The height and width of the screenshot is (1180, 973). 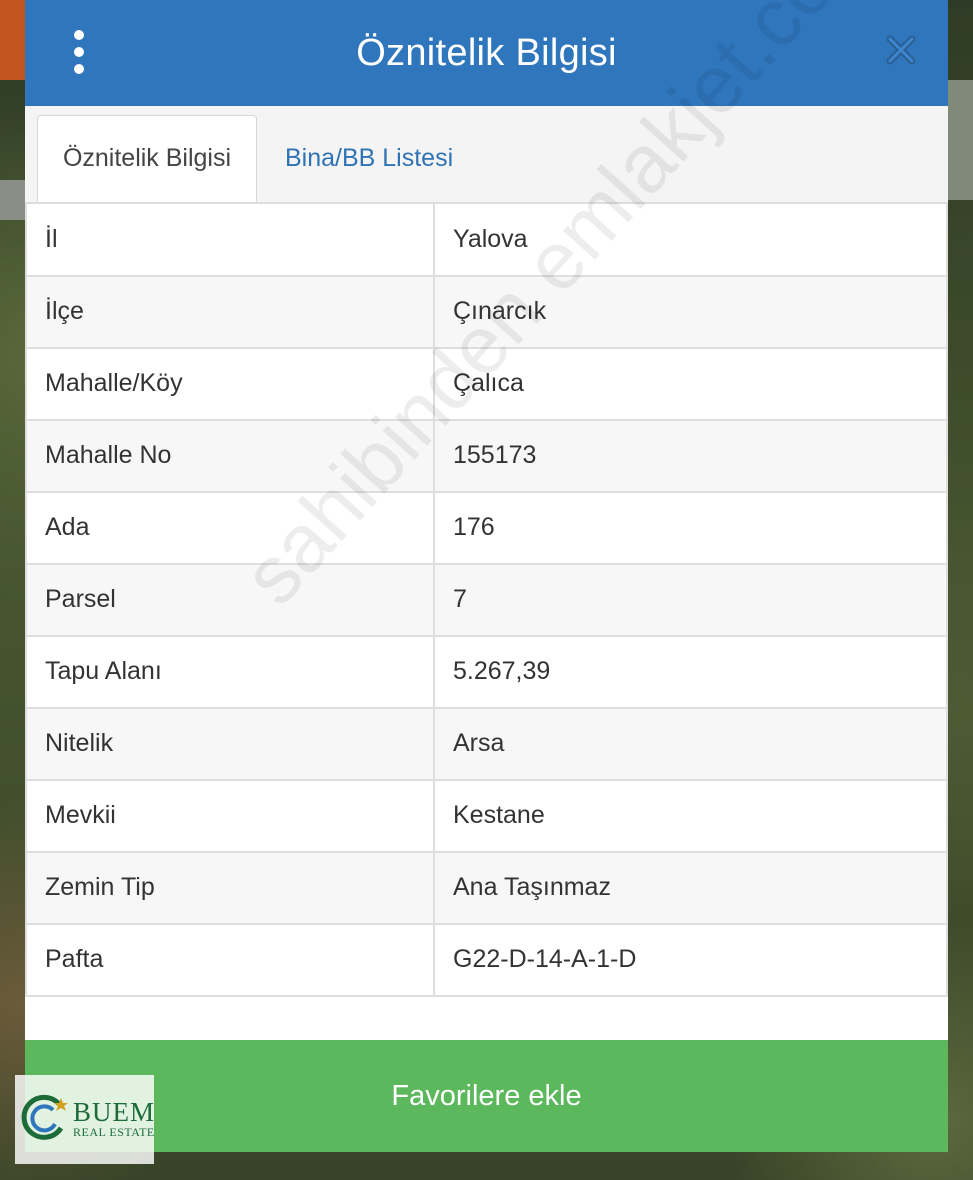 What do you see at coordinates (690, 671) in the screenshot?
I see `attribute-value: 5.267,39` at bounding box center [690, 671].